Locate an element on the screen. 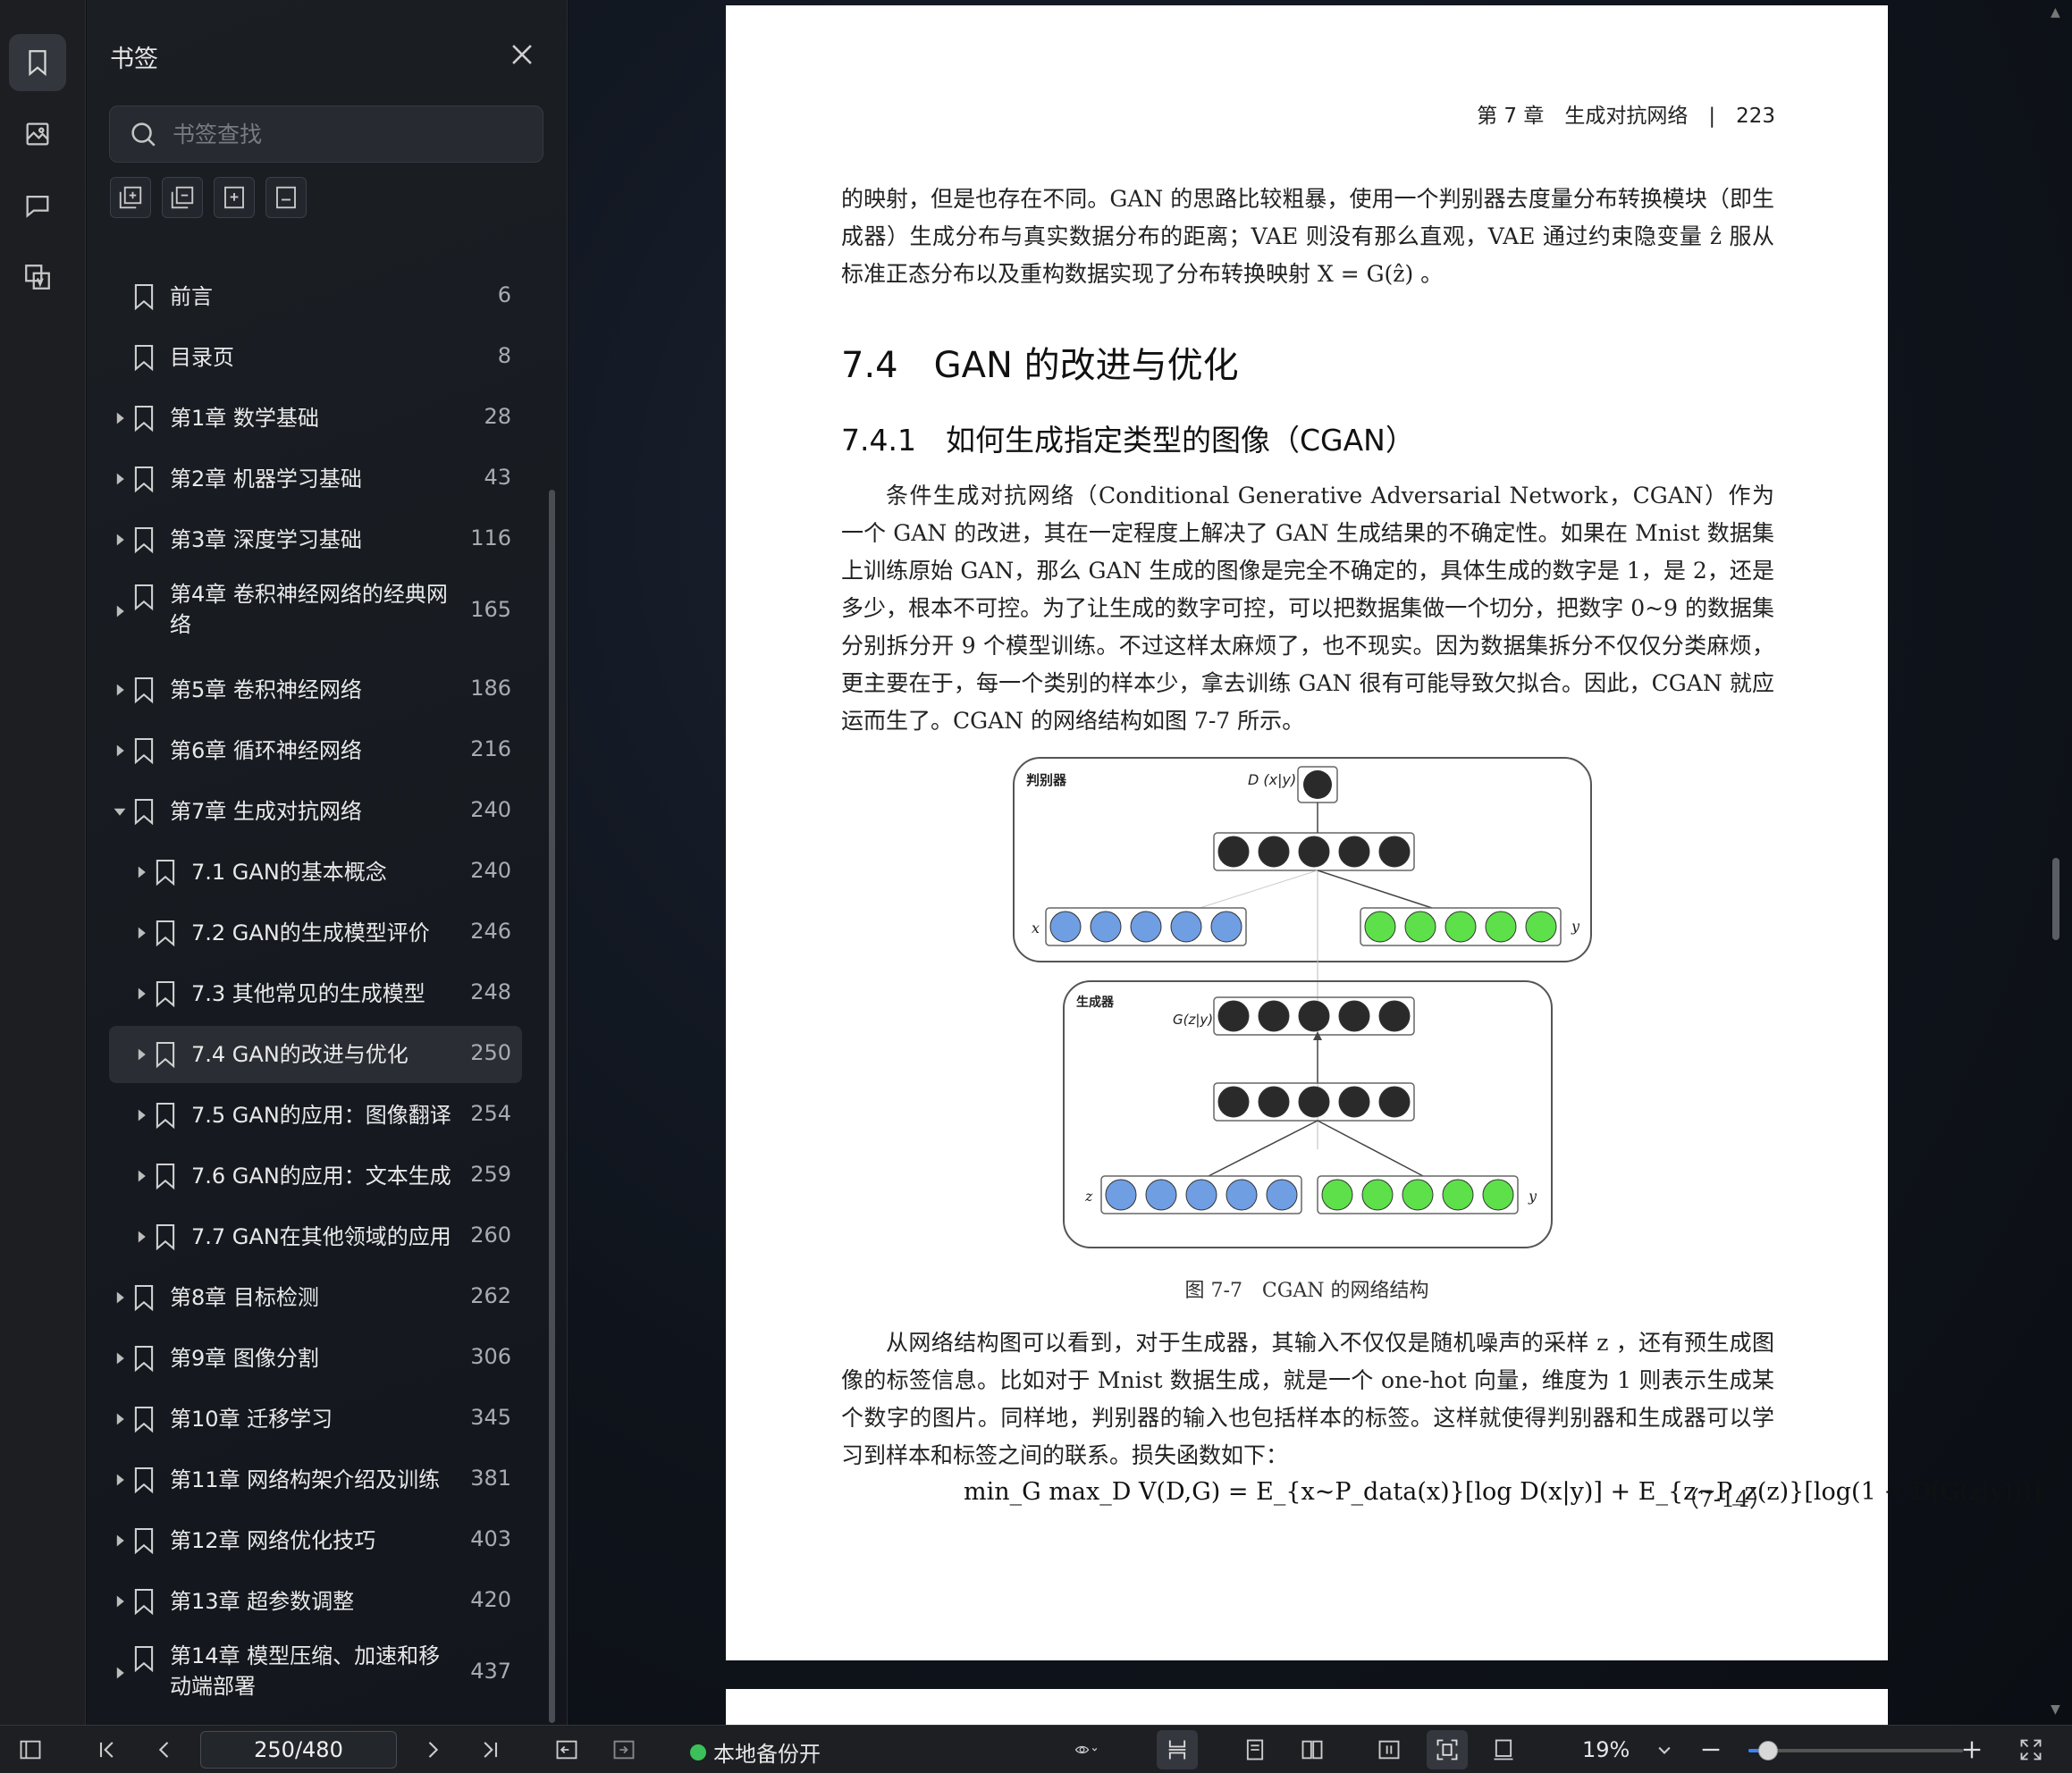 The image size is (2072, 1773). close-icon is located at coordinates (522, 55).